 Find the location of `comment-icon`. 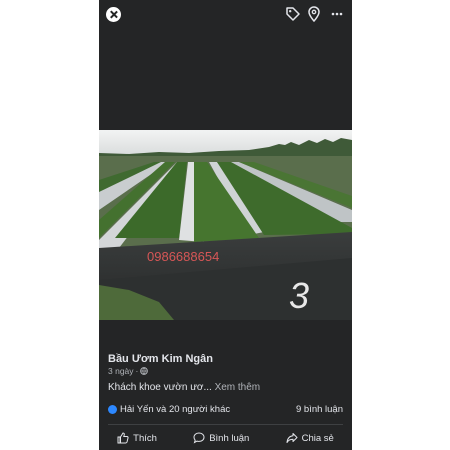

comment-icon is located at coordinates (199, 438).